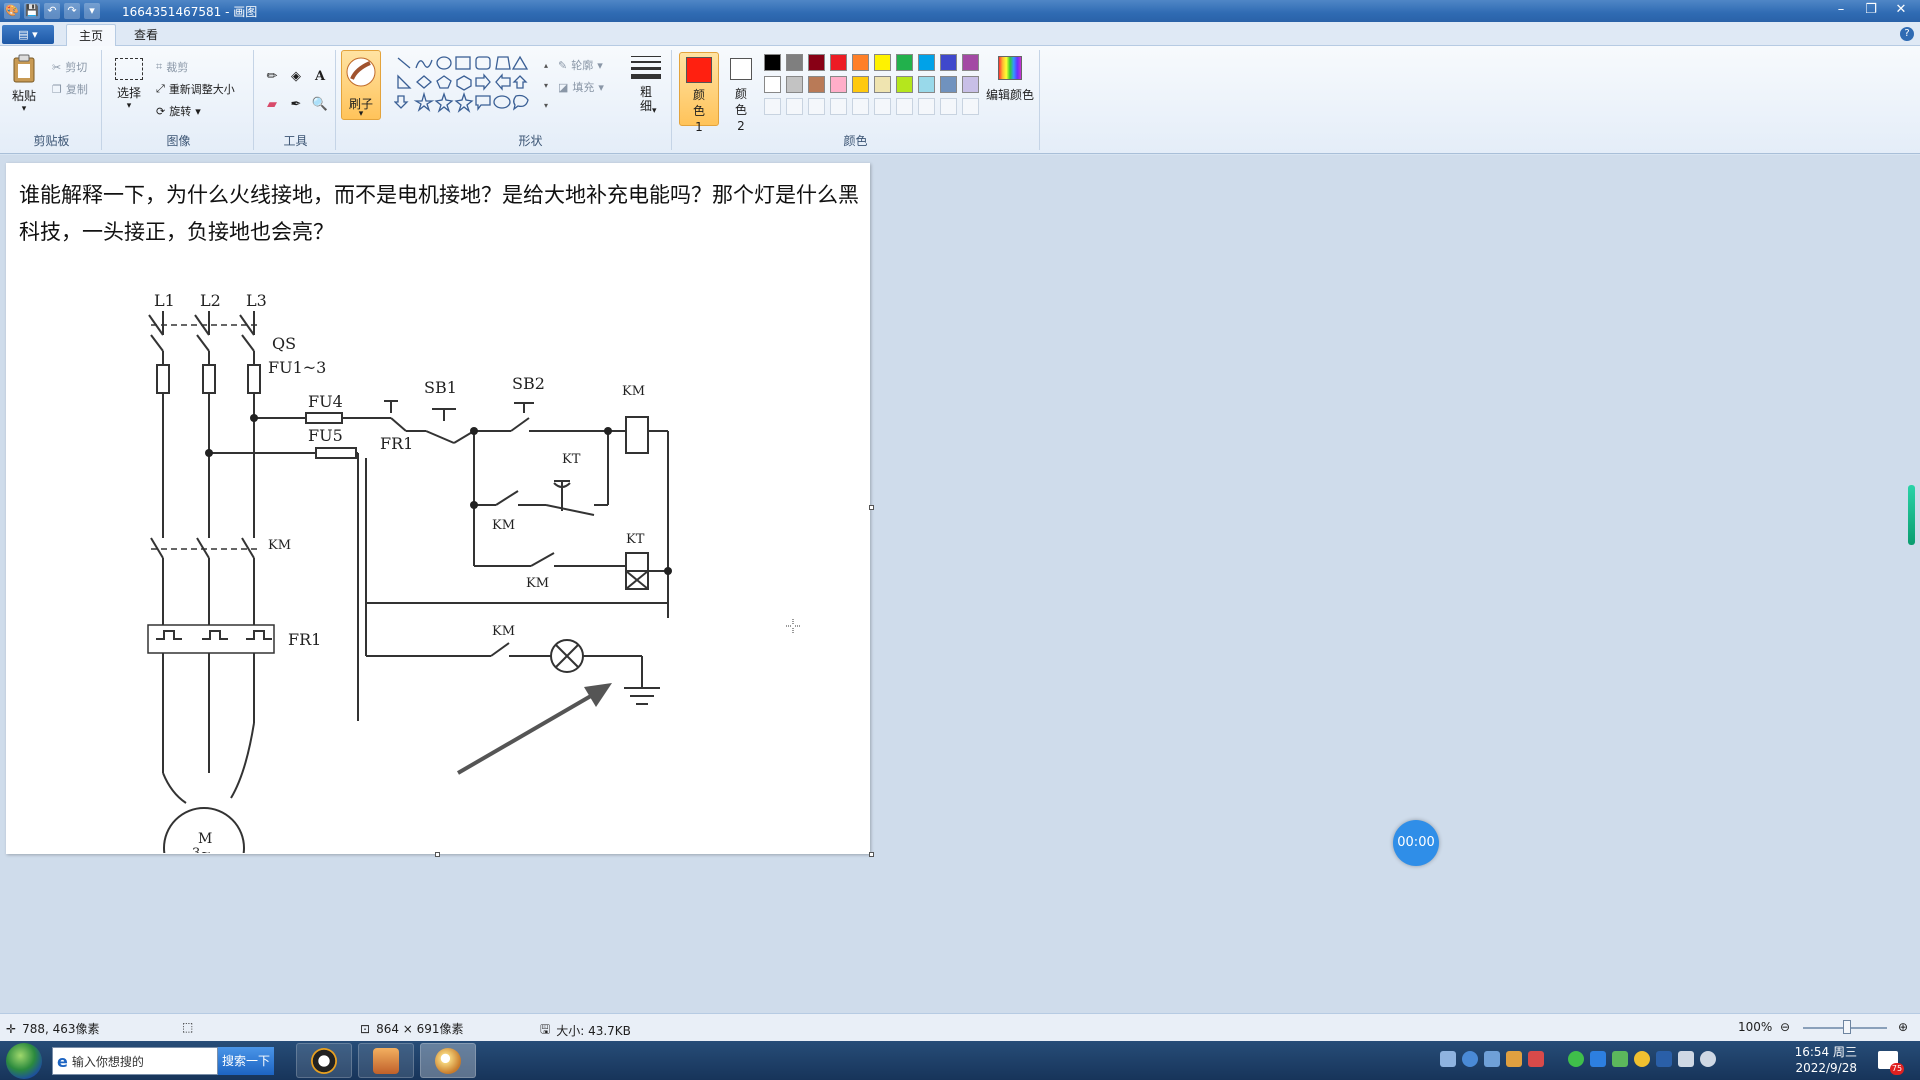  Describe the element at coordinates (530, 141) in the screenshot. I see `shapes-group-label: 形状` at that location.